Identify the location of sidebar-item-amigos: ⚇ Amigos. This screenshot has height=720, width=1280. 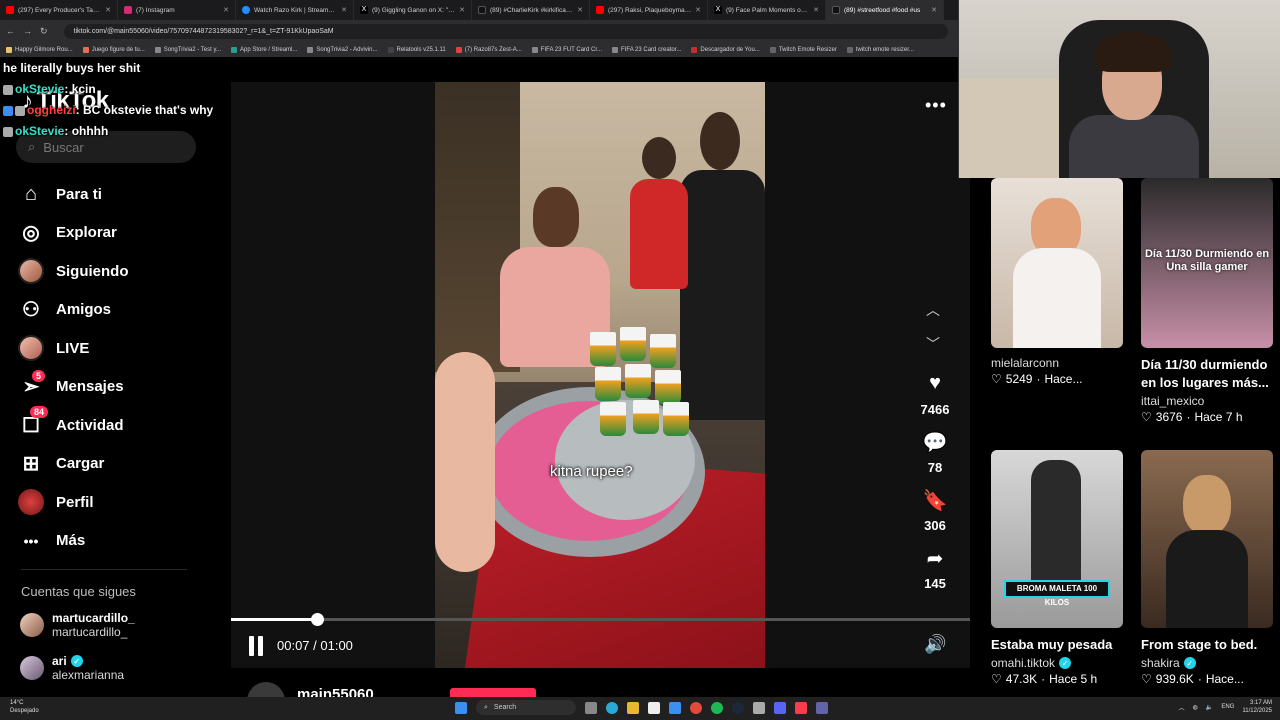
(73, 310).